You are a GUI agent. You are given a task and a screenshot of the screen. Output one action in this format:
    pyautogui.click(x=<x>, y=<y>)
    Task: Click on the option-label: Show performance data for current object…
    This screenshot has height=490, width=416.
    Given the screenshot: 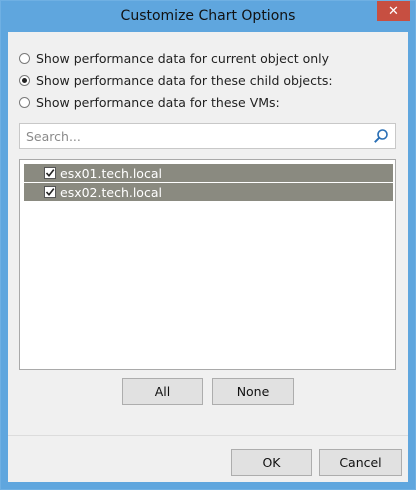 What is the action you would take?
    pyautogui.click(x=183, y=58)
    